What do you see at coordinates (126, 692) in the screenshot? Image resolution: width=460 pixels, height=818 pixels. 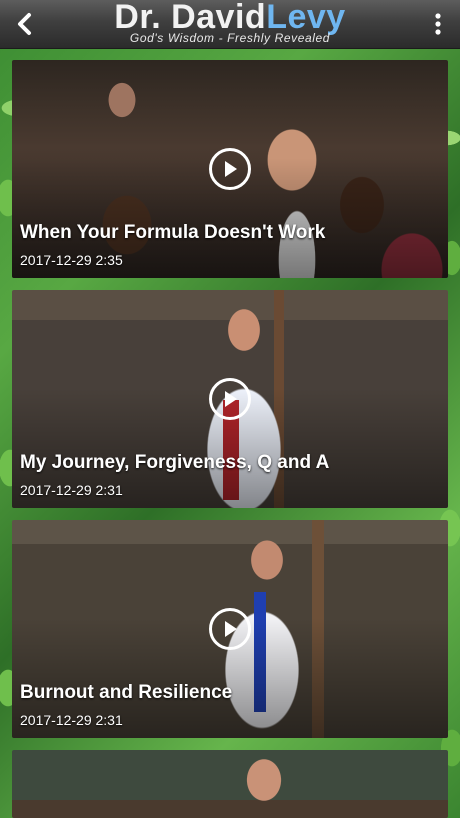 I see `video-title: Burnout and Resilience` at bounding box center [126, 692].